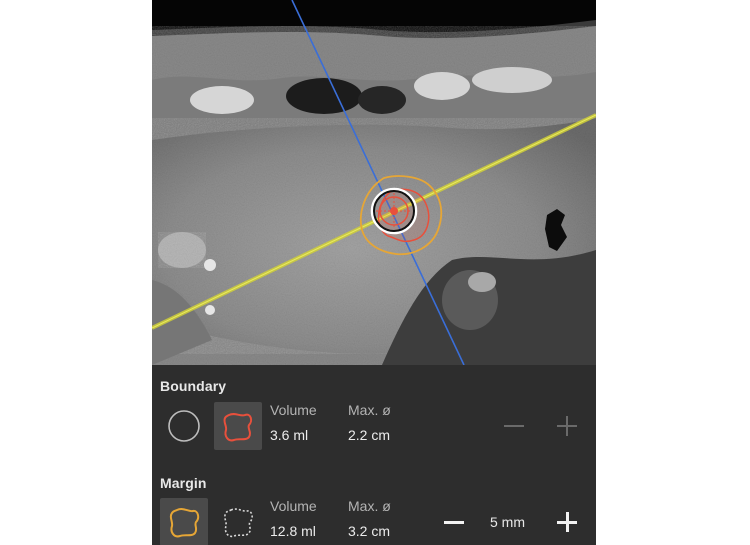  I want to click on margin-diameter-label: Max. ø, so click(369, 506).